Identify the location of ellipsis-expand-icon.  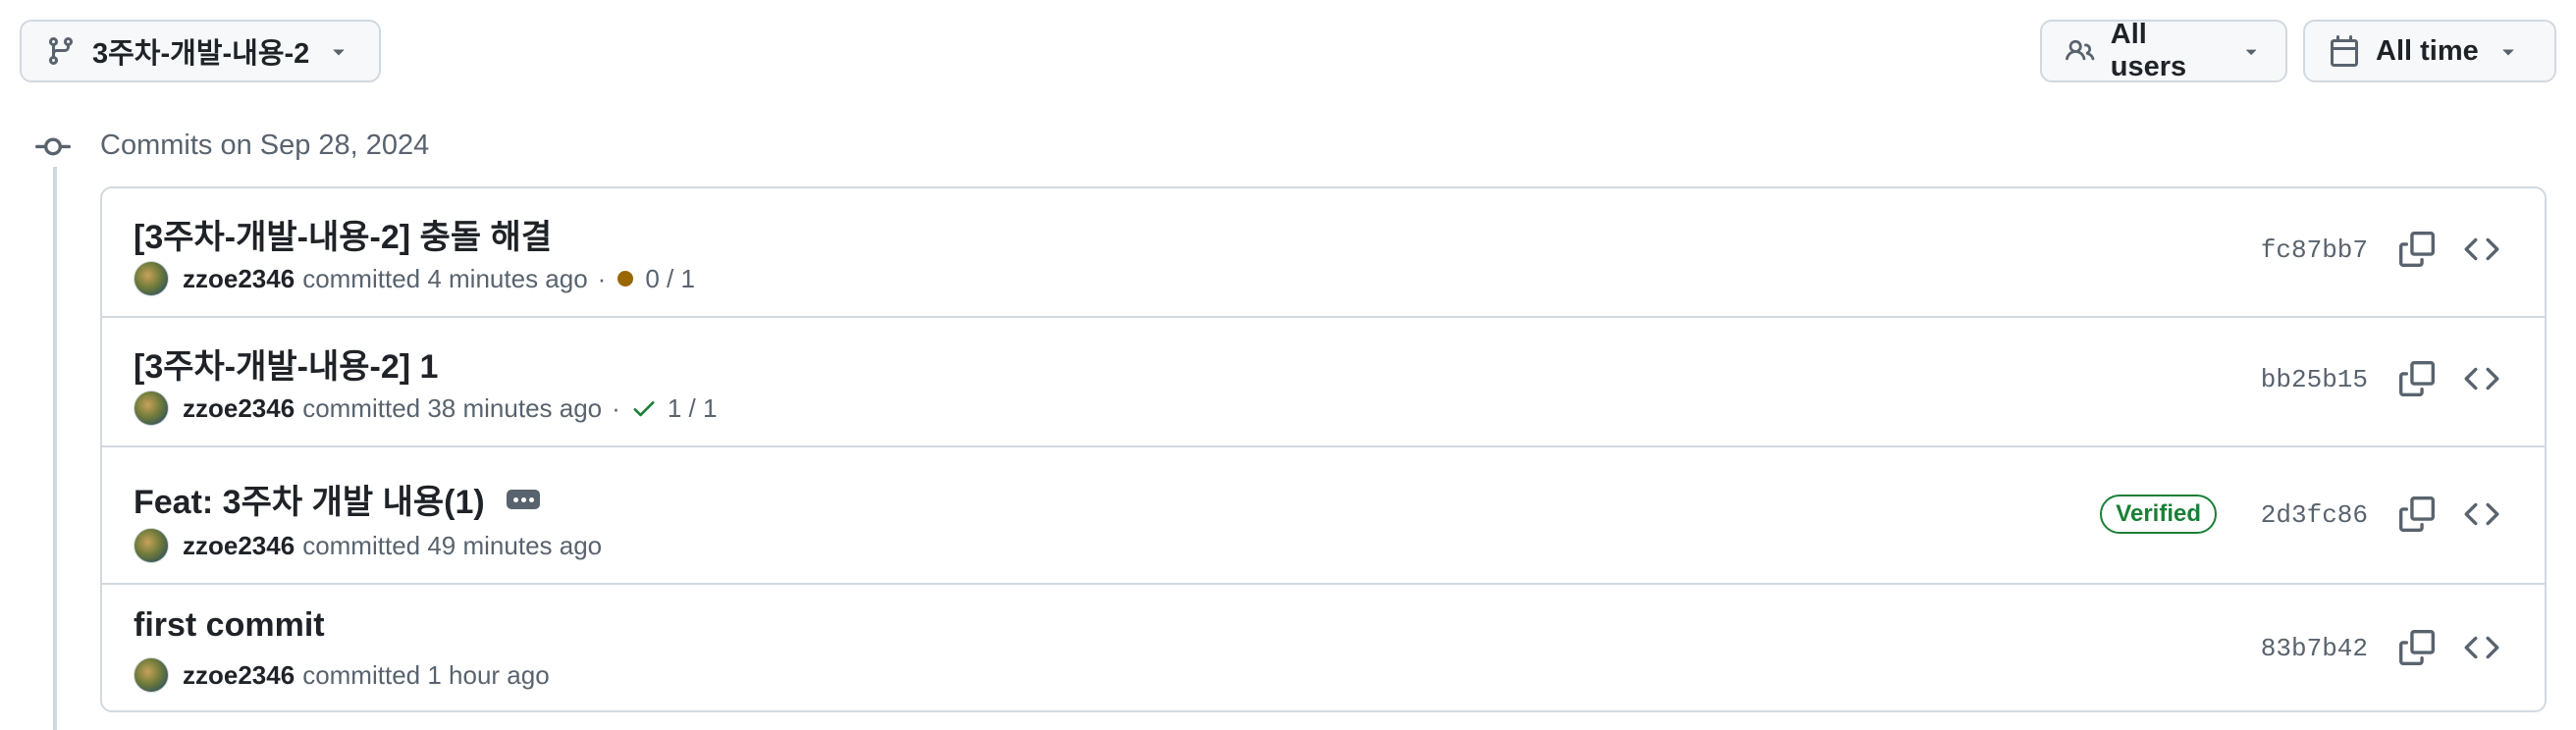
(523, 499).